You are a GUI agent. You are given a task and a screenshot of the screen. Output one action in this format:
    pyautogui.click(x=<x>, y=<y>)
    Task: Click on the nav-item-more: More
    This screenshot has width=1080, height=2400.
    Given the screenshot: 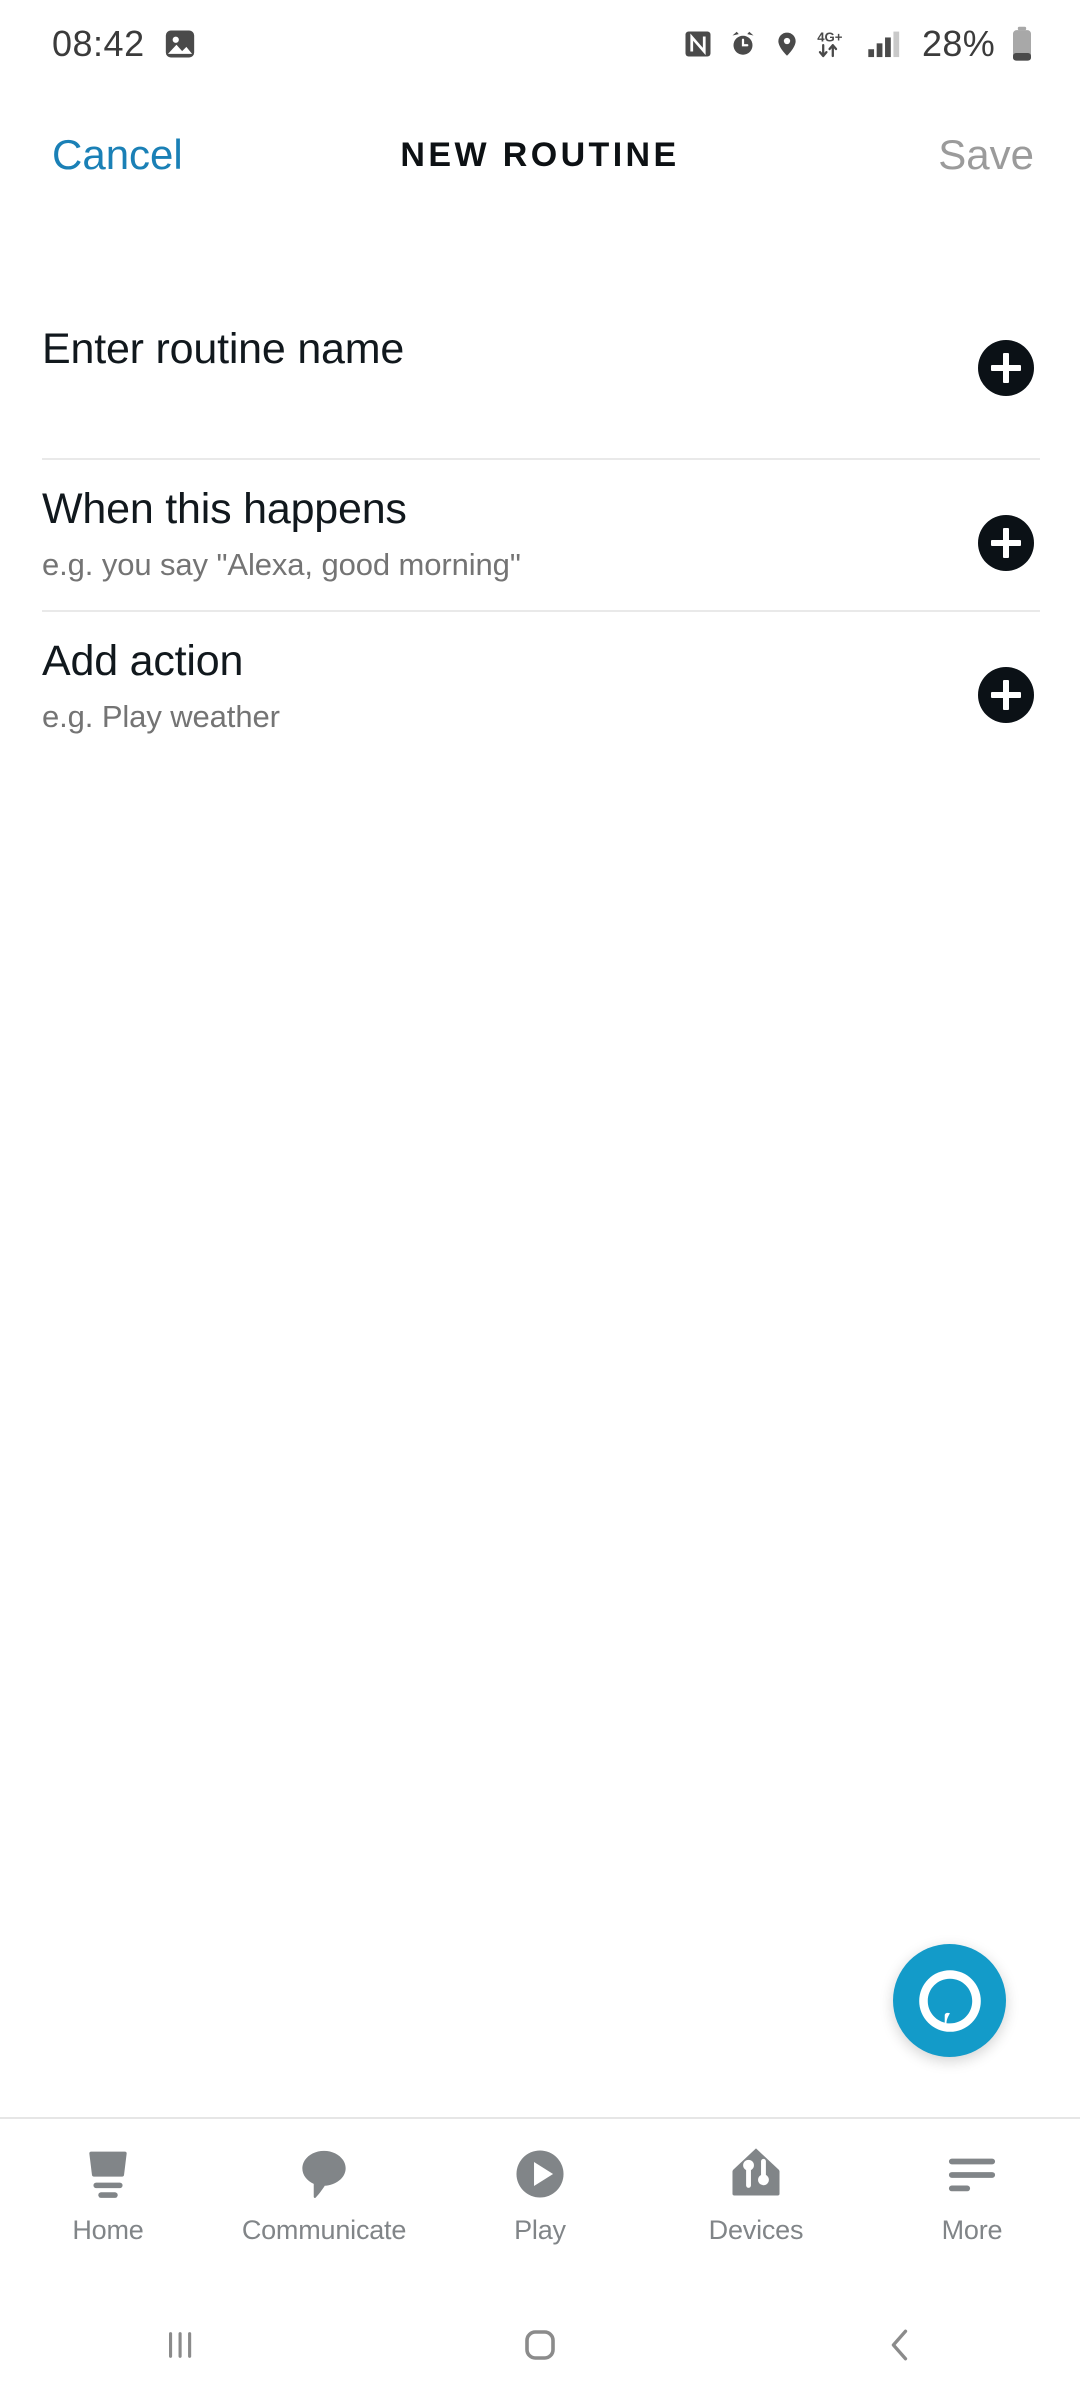 What is the action you would take?
    pyautogui.click(x=972, y=2182)
    